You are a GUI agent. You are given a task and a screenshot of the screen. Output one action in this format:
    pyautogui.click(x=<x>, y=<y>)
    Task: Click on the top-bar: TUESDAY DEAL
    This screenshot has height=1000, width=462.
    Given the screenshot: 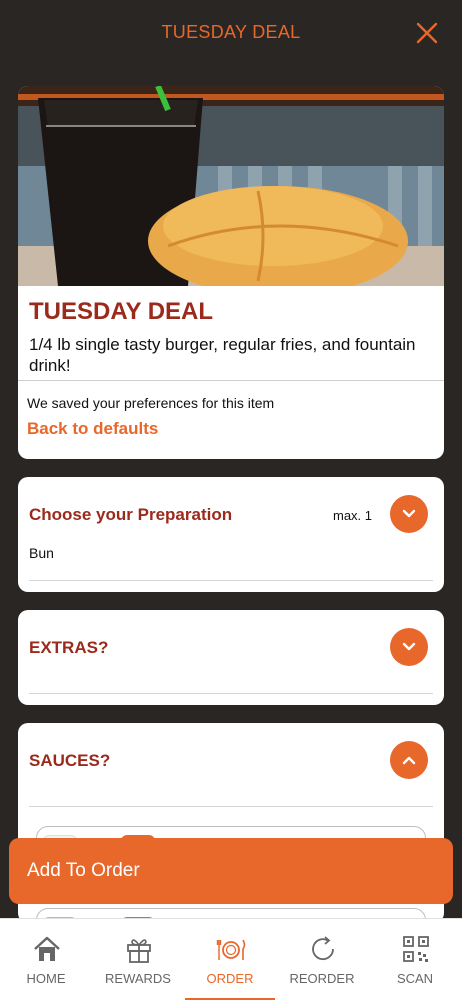 What is the action you would take?
    pyautogui.click(x=231, y=35)
    